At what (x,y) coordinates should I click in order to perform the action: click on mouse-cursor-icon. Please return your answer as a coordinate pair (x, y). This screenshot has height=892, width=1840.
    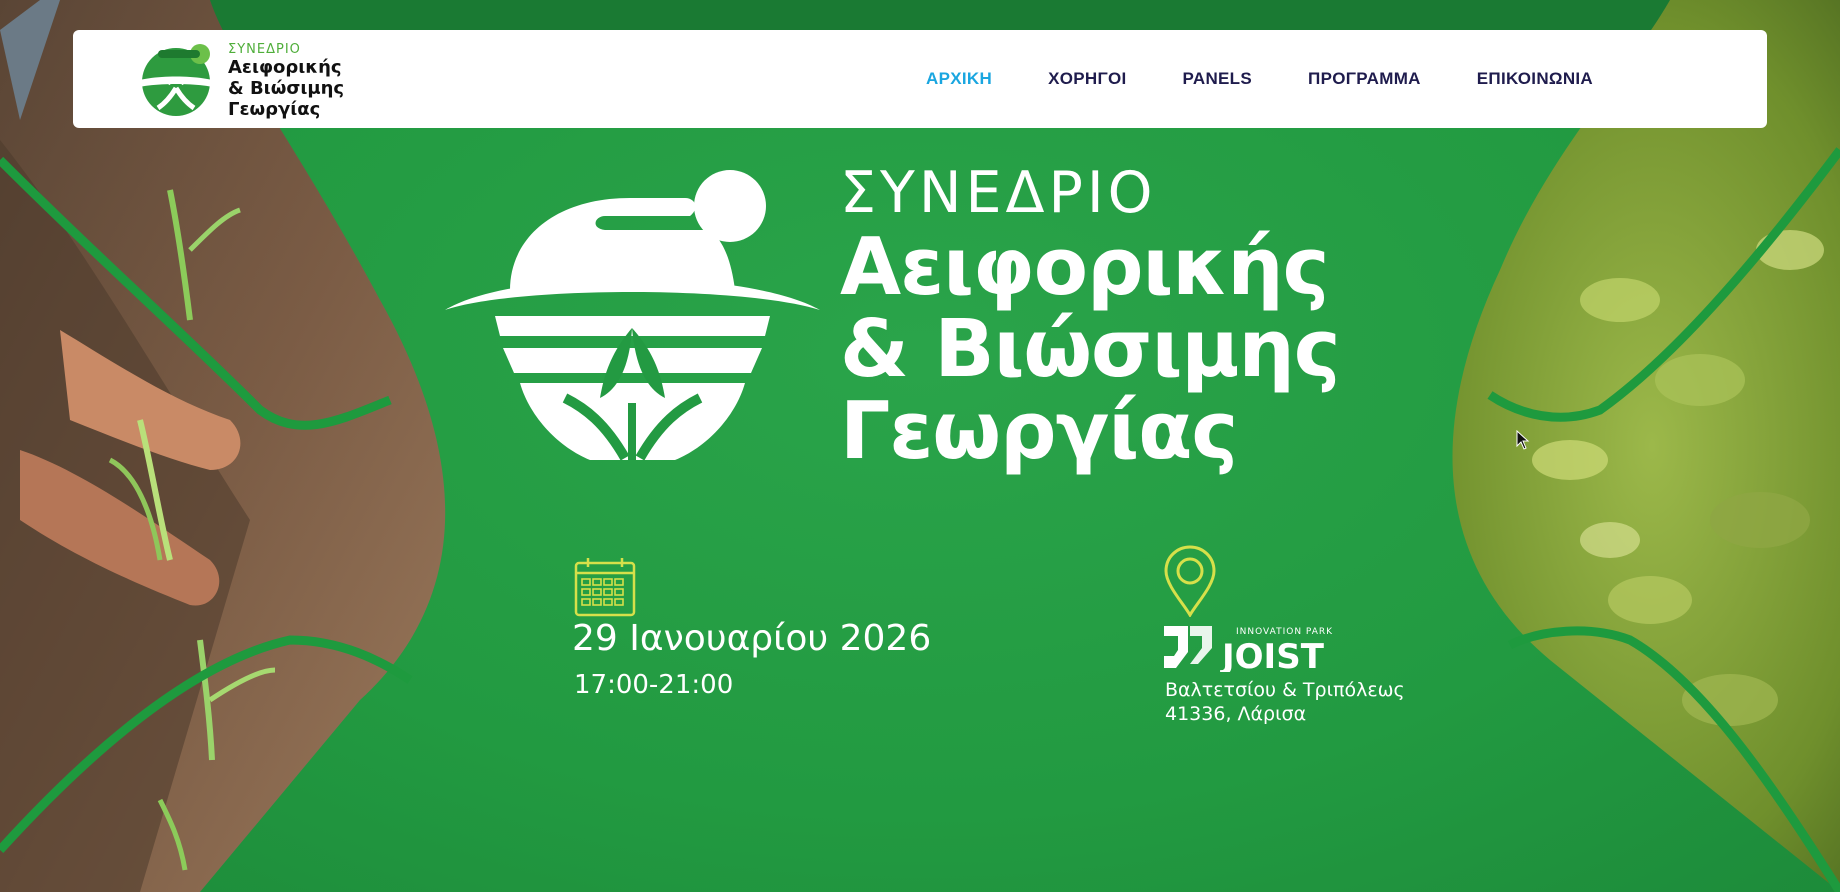
    Looking at the image, I should click on (1523, 440).